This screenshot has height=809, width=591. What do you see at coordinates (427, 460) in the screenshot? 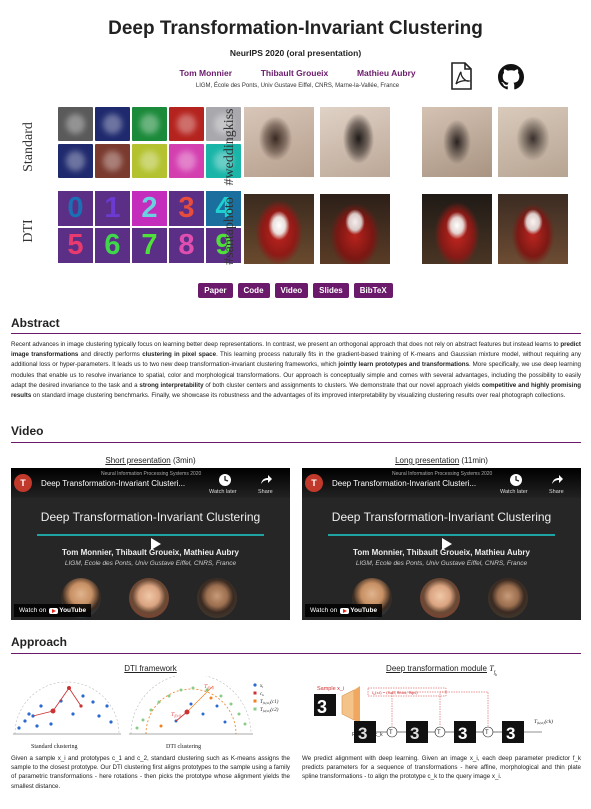
I see `long-presentation-link: Long presentation` at bounding box center [427, 460].